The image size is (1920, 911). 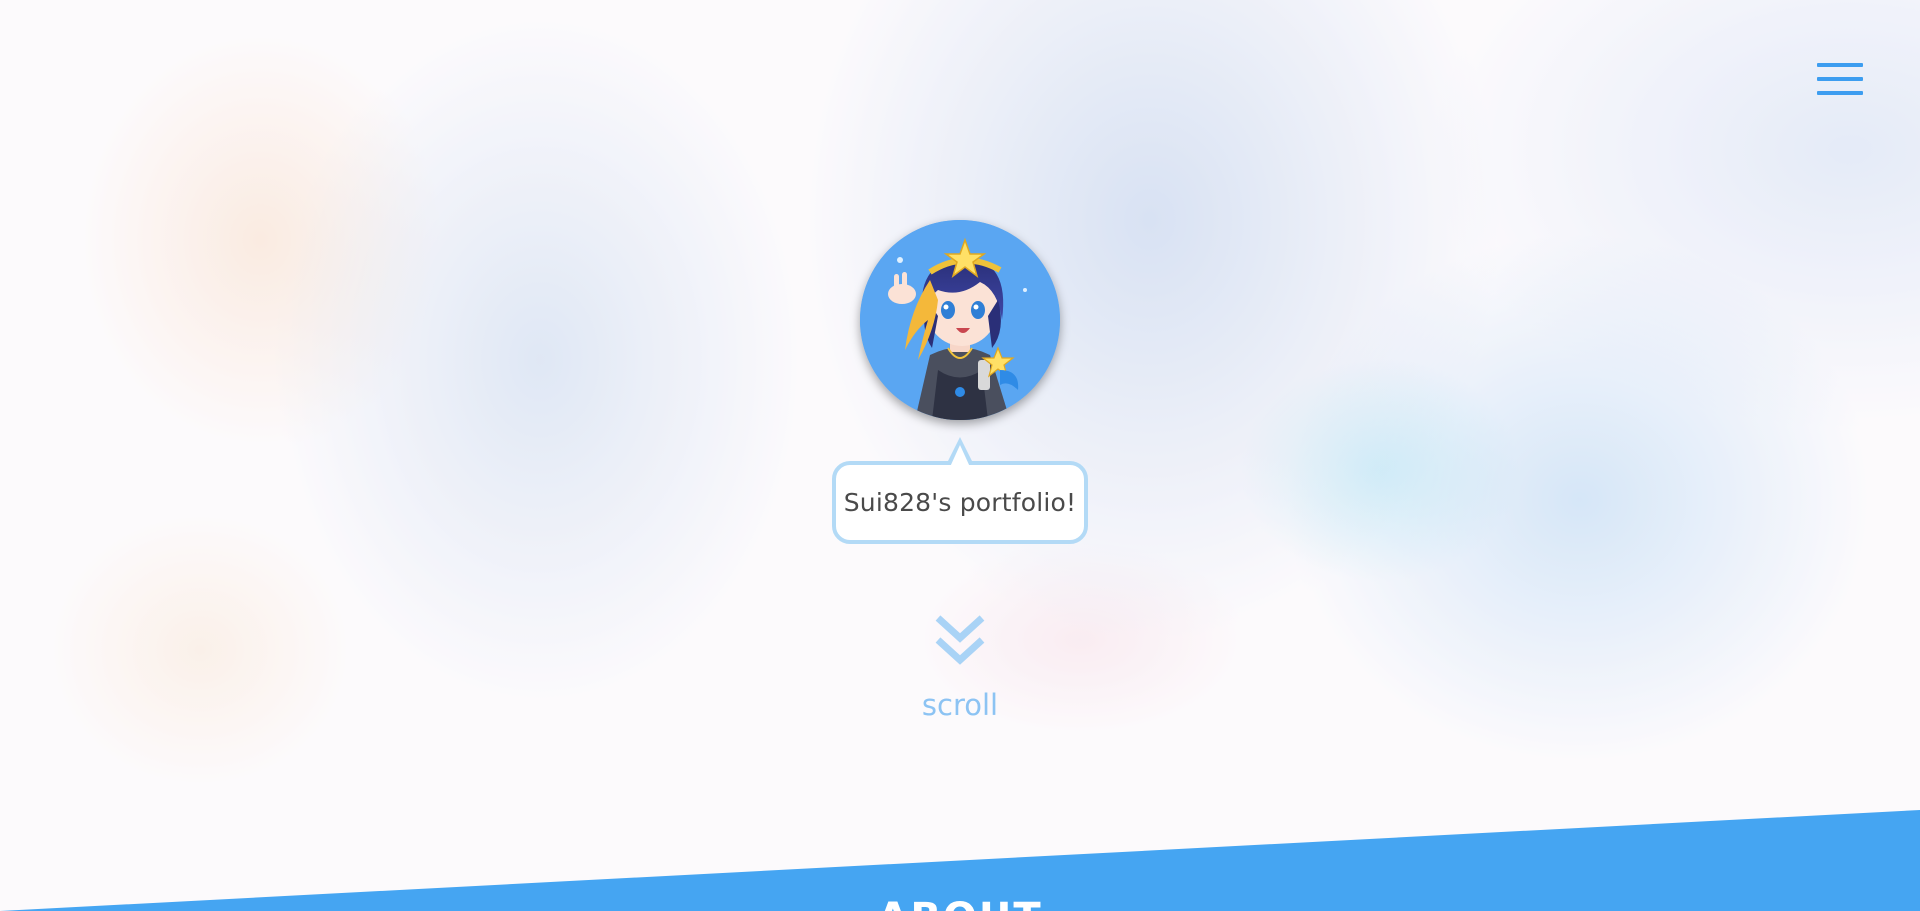 I want to click on portfolio-title: Sui828's portfolio!, so click(x=960, y=502).